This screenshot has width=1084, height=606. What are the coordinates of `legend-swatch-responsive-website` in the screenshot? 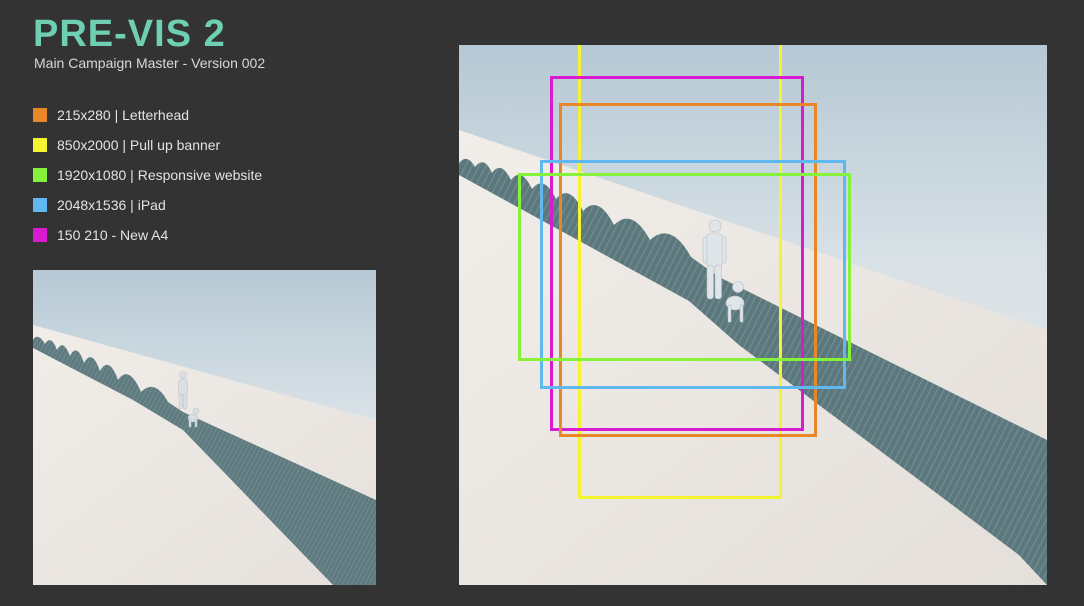 It's located at (40, 175).